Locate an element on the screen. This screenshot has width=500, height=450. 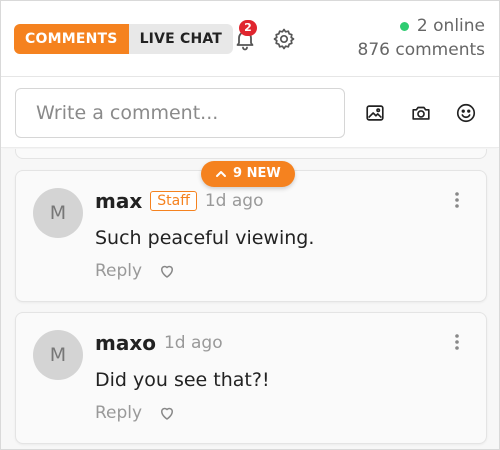
smiley-icon is located at coordinates (466, 113).